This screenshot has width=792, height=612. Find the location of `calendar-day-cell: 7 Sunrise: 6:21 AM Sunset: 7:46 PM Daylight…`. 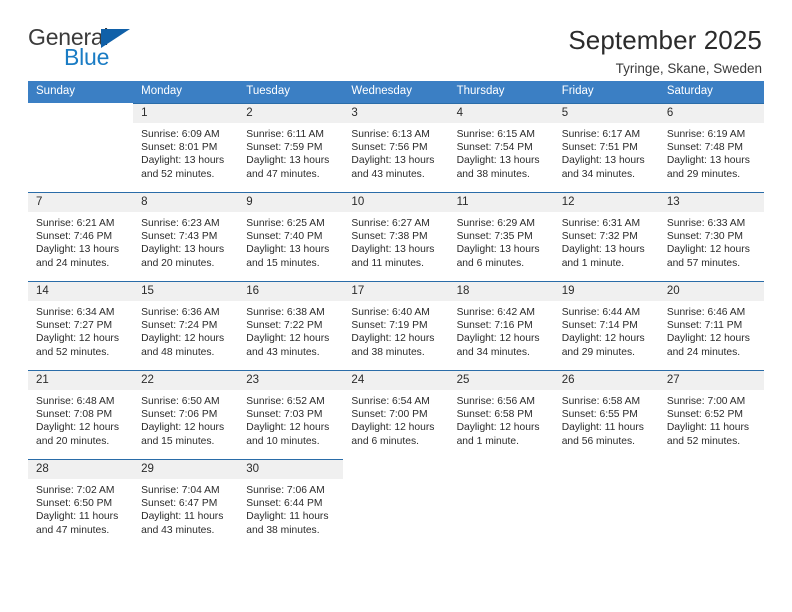

calendar-day-cell: 7 Sunrise: 6:21 AM Sunset: 7:46 PM Daylight… is located at coordinates (81, 236).